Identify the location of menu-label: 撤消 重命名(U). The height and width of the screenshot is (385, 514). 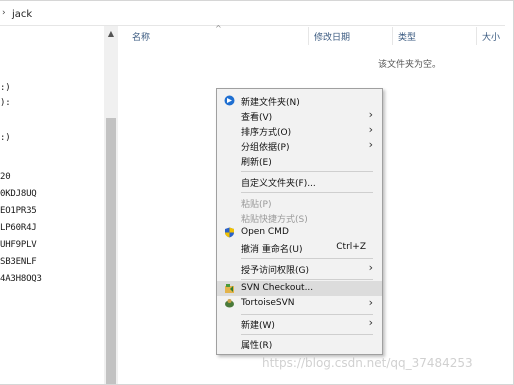
(272, 250).